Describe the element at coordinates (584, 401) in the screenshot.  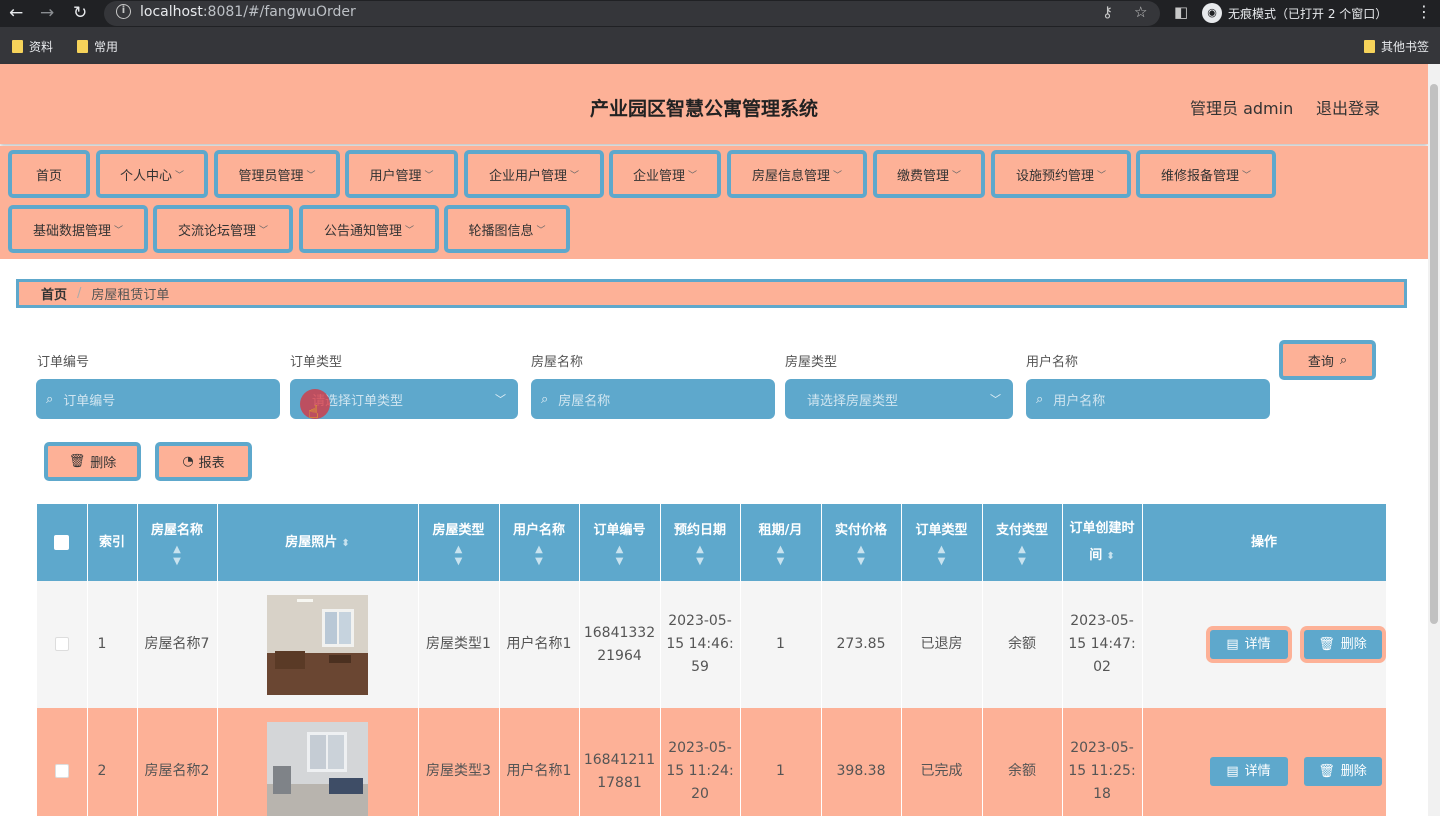
I see `house-name-placeholder: 房屋名称` at that location.